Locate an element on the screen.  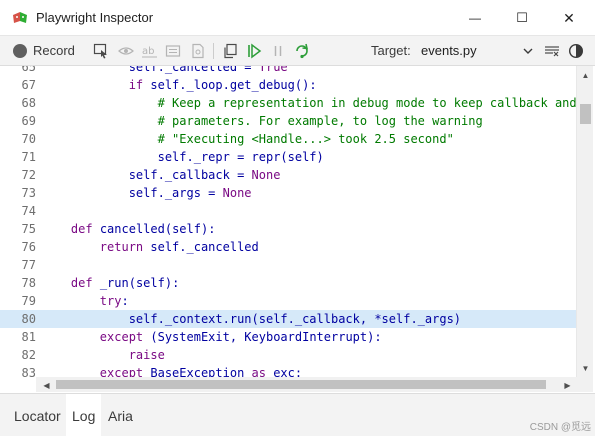
code-line: 72 self._callback = None is located at coordinates (288, 175).